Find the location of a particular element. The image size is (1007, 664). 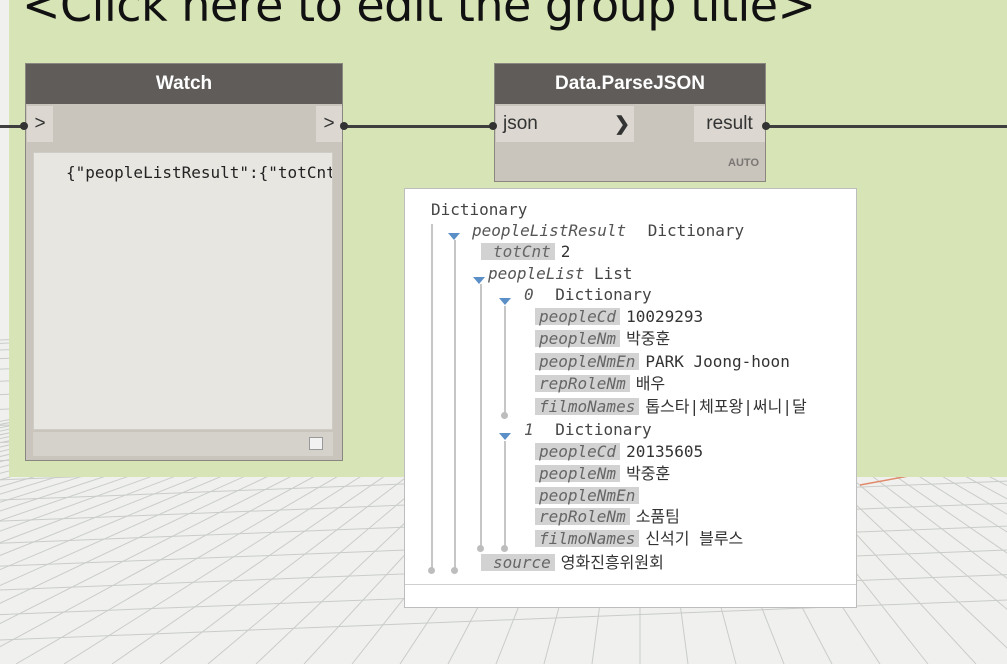

result-output-port: result is located at coordinates (729, 124).